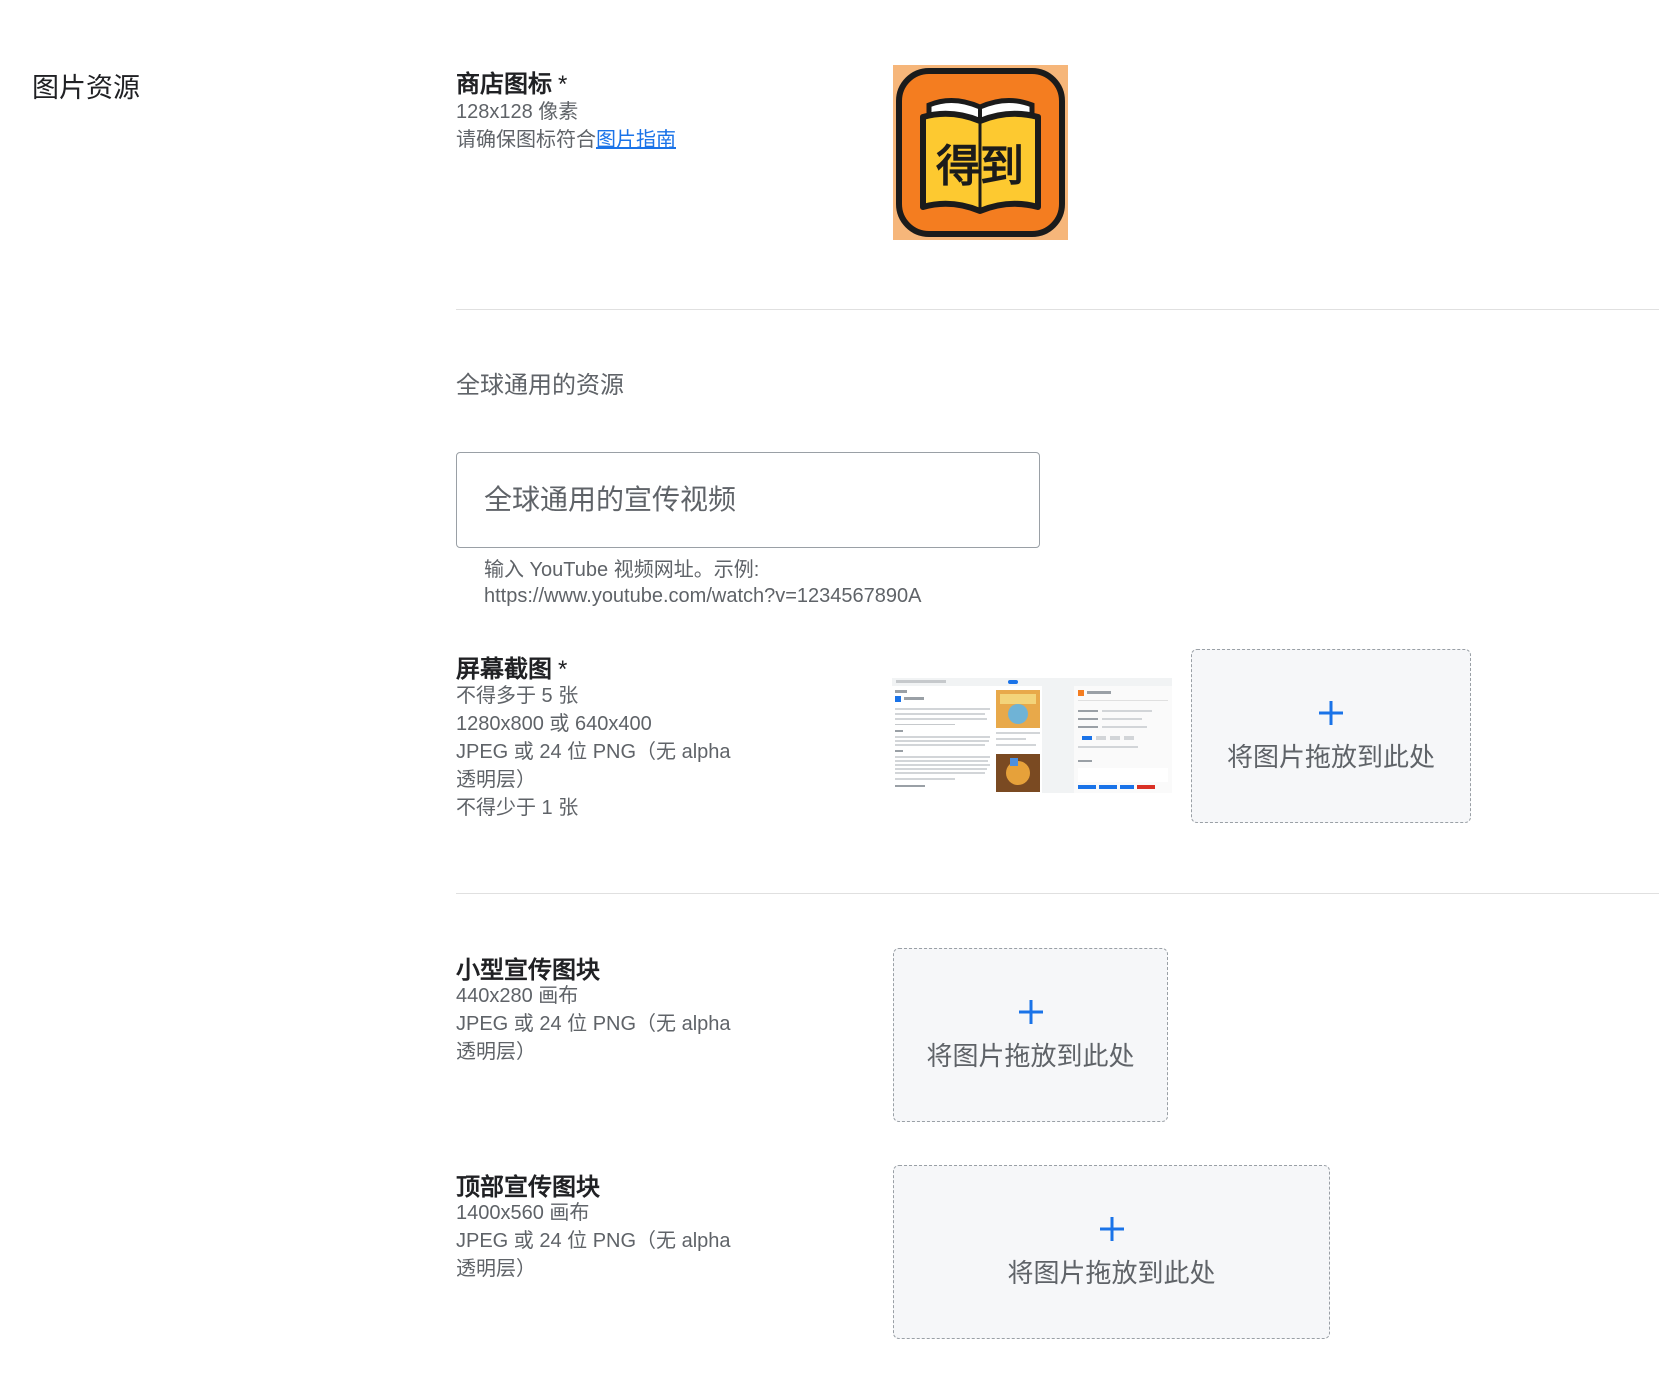 This screenshot has height=1386, width=1659. What do you see at coordinates (1030, 1035) in the screenshot?
I see `small-promo-dropzone: 将图片拖放到此处` at bounding box center [1030, 1035].